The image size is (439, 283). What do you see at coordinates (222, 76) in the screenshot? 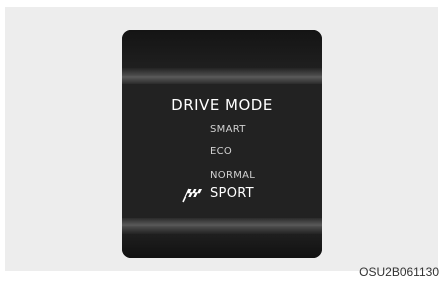
I see `display-top-separator` at bounding box center [222, 76].